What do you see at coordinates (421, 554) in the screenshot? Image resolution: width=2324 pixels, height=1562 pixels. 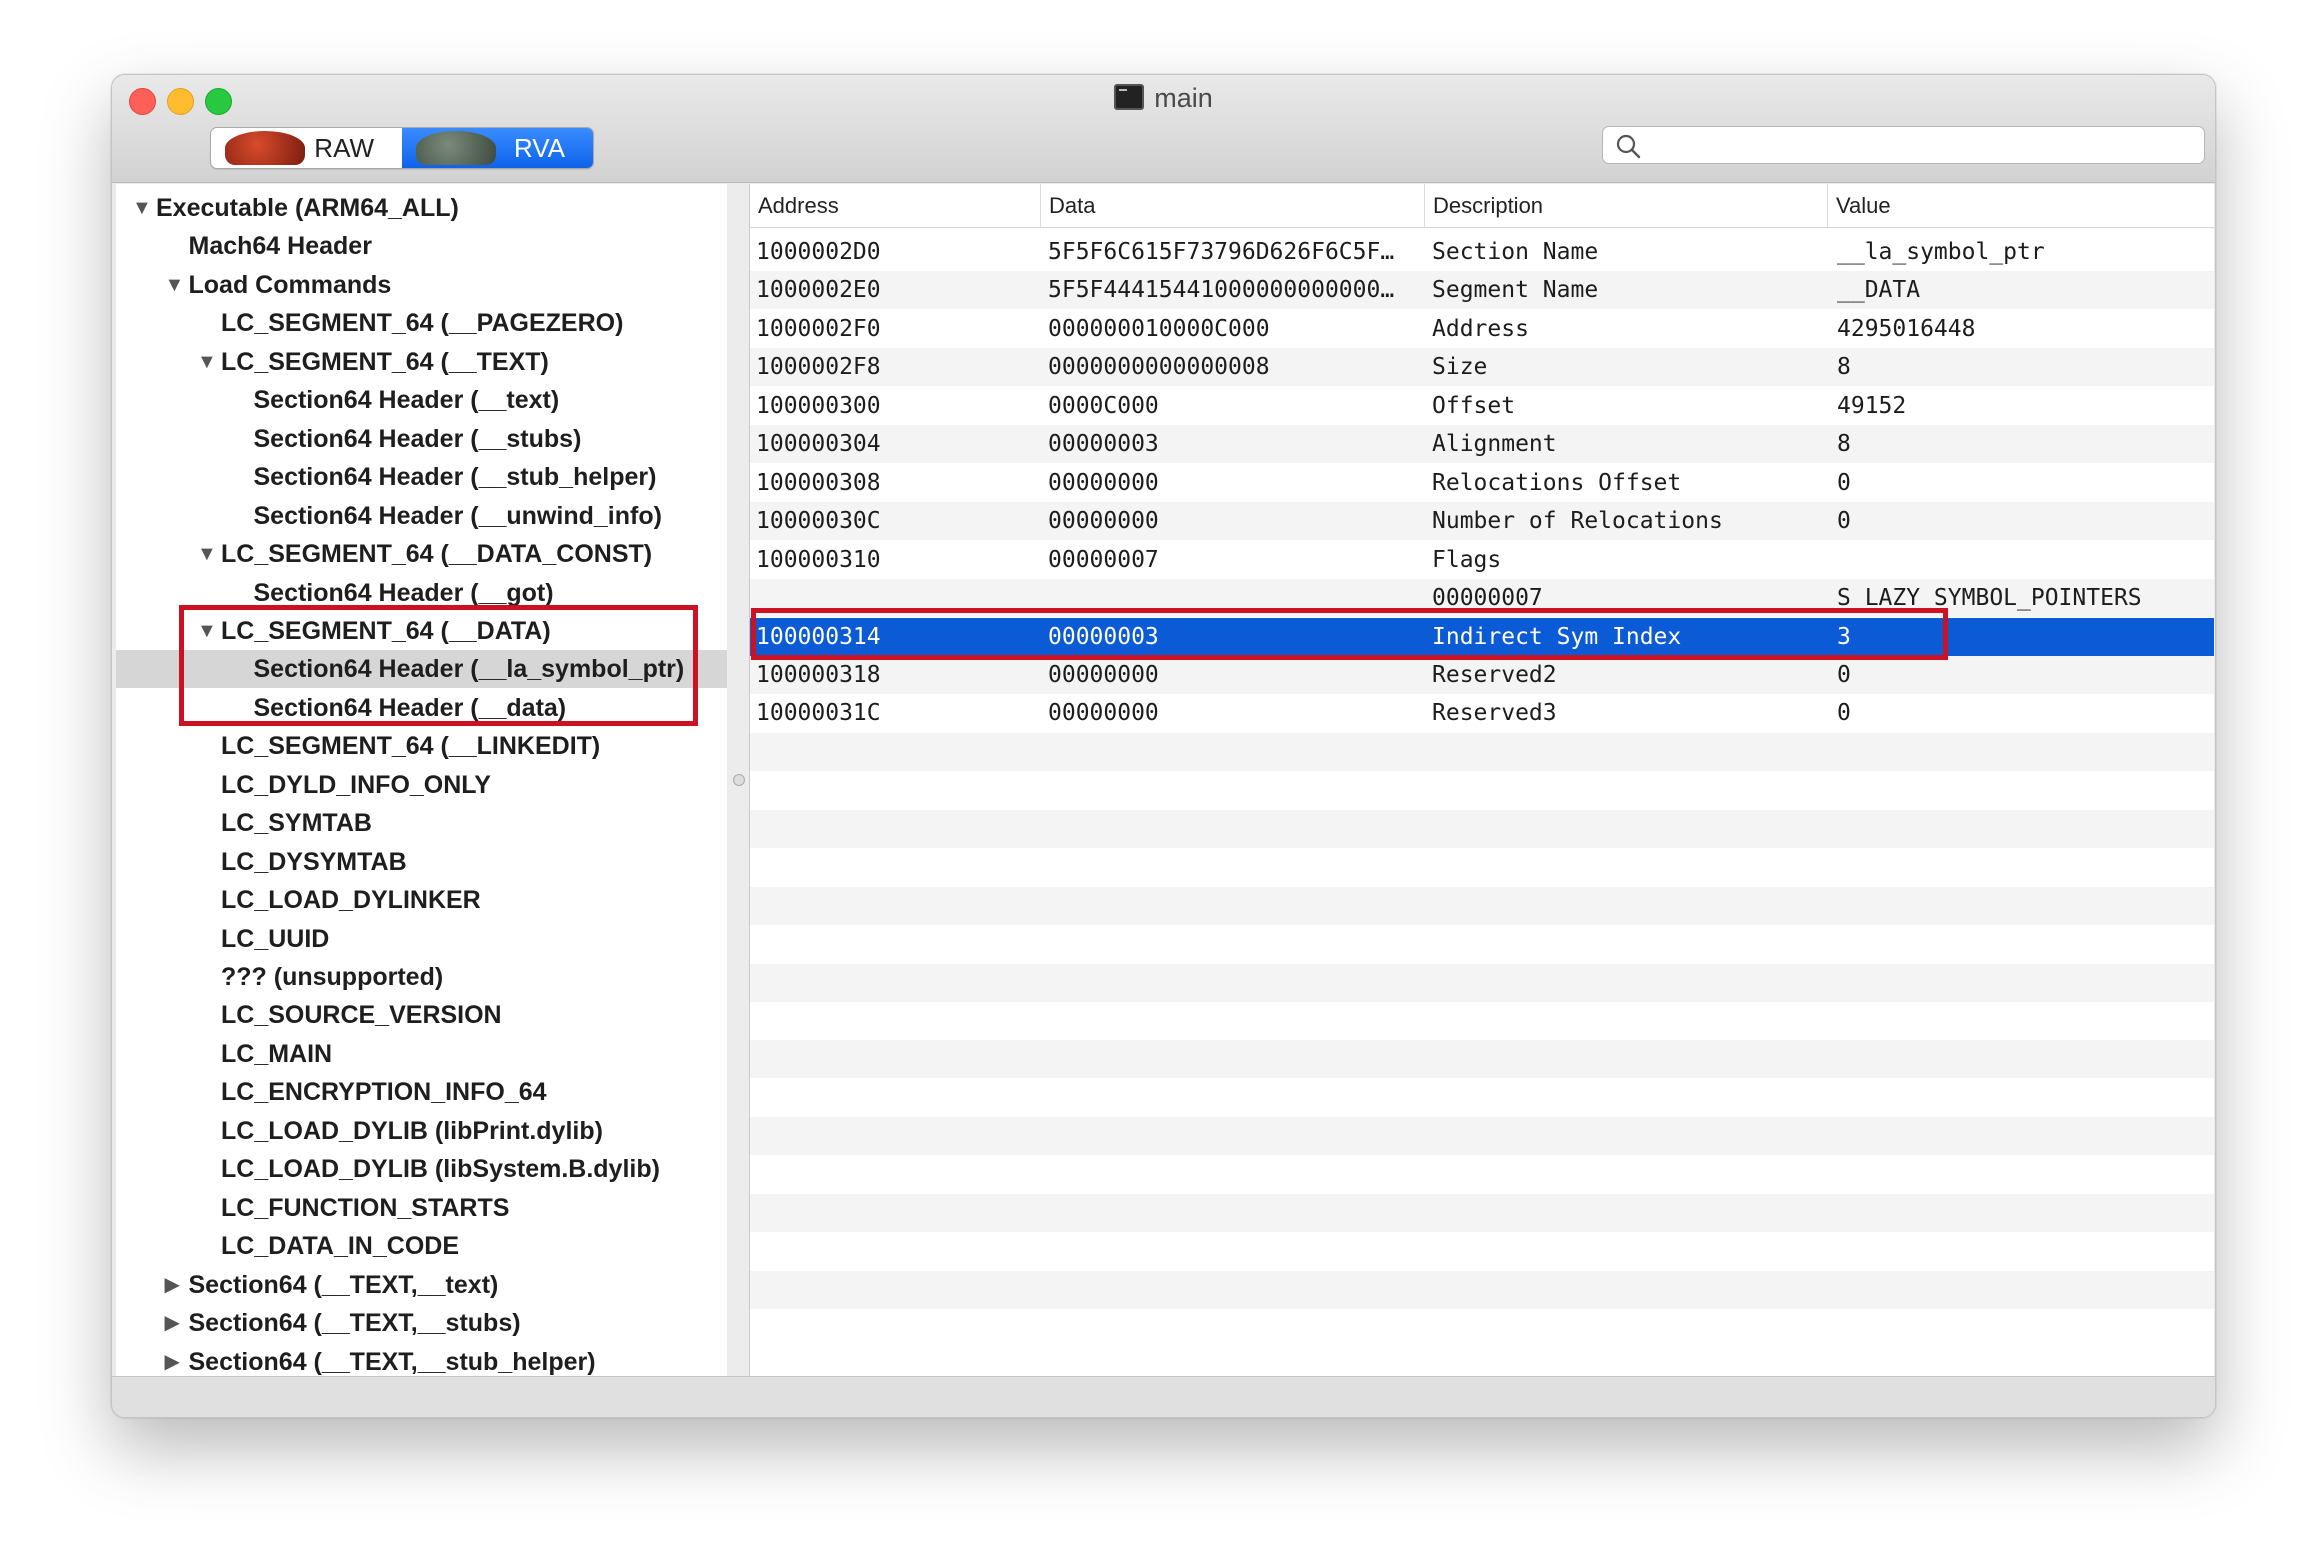 I see `tree-item: ▼ LC_SEGMENT_64 (__DATA_CONST)` at bounding box center [421, 554].